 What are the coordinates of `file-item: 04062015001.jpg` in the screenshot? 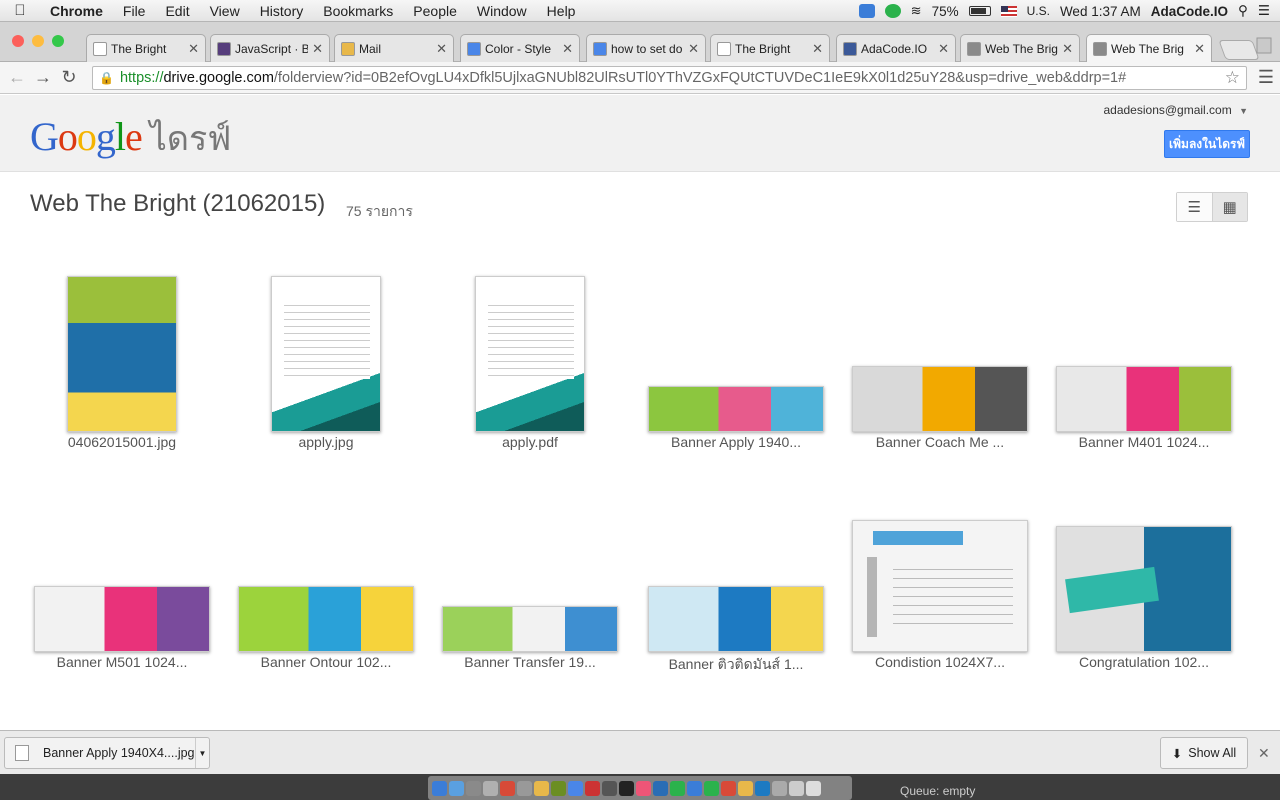 It's located at (122, 360).